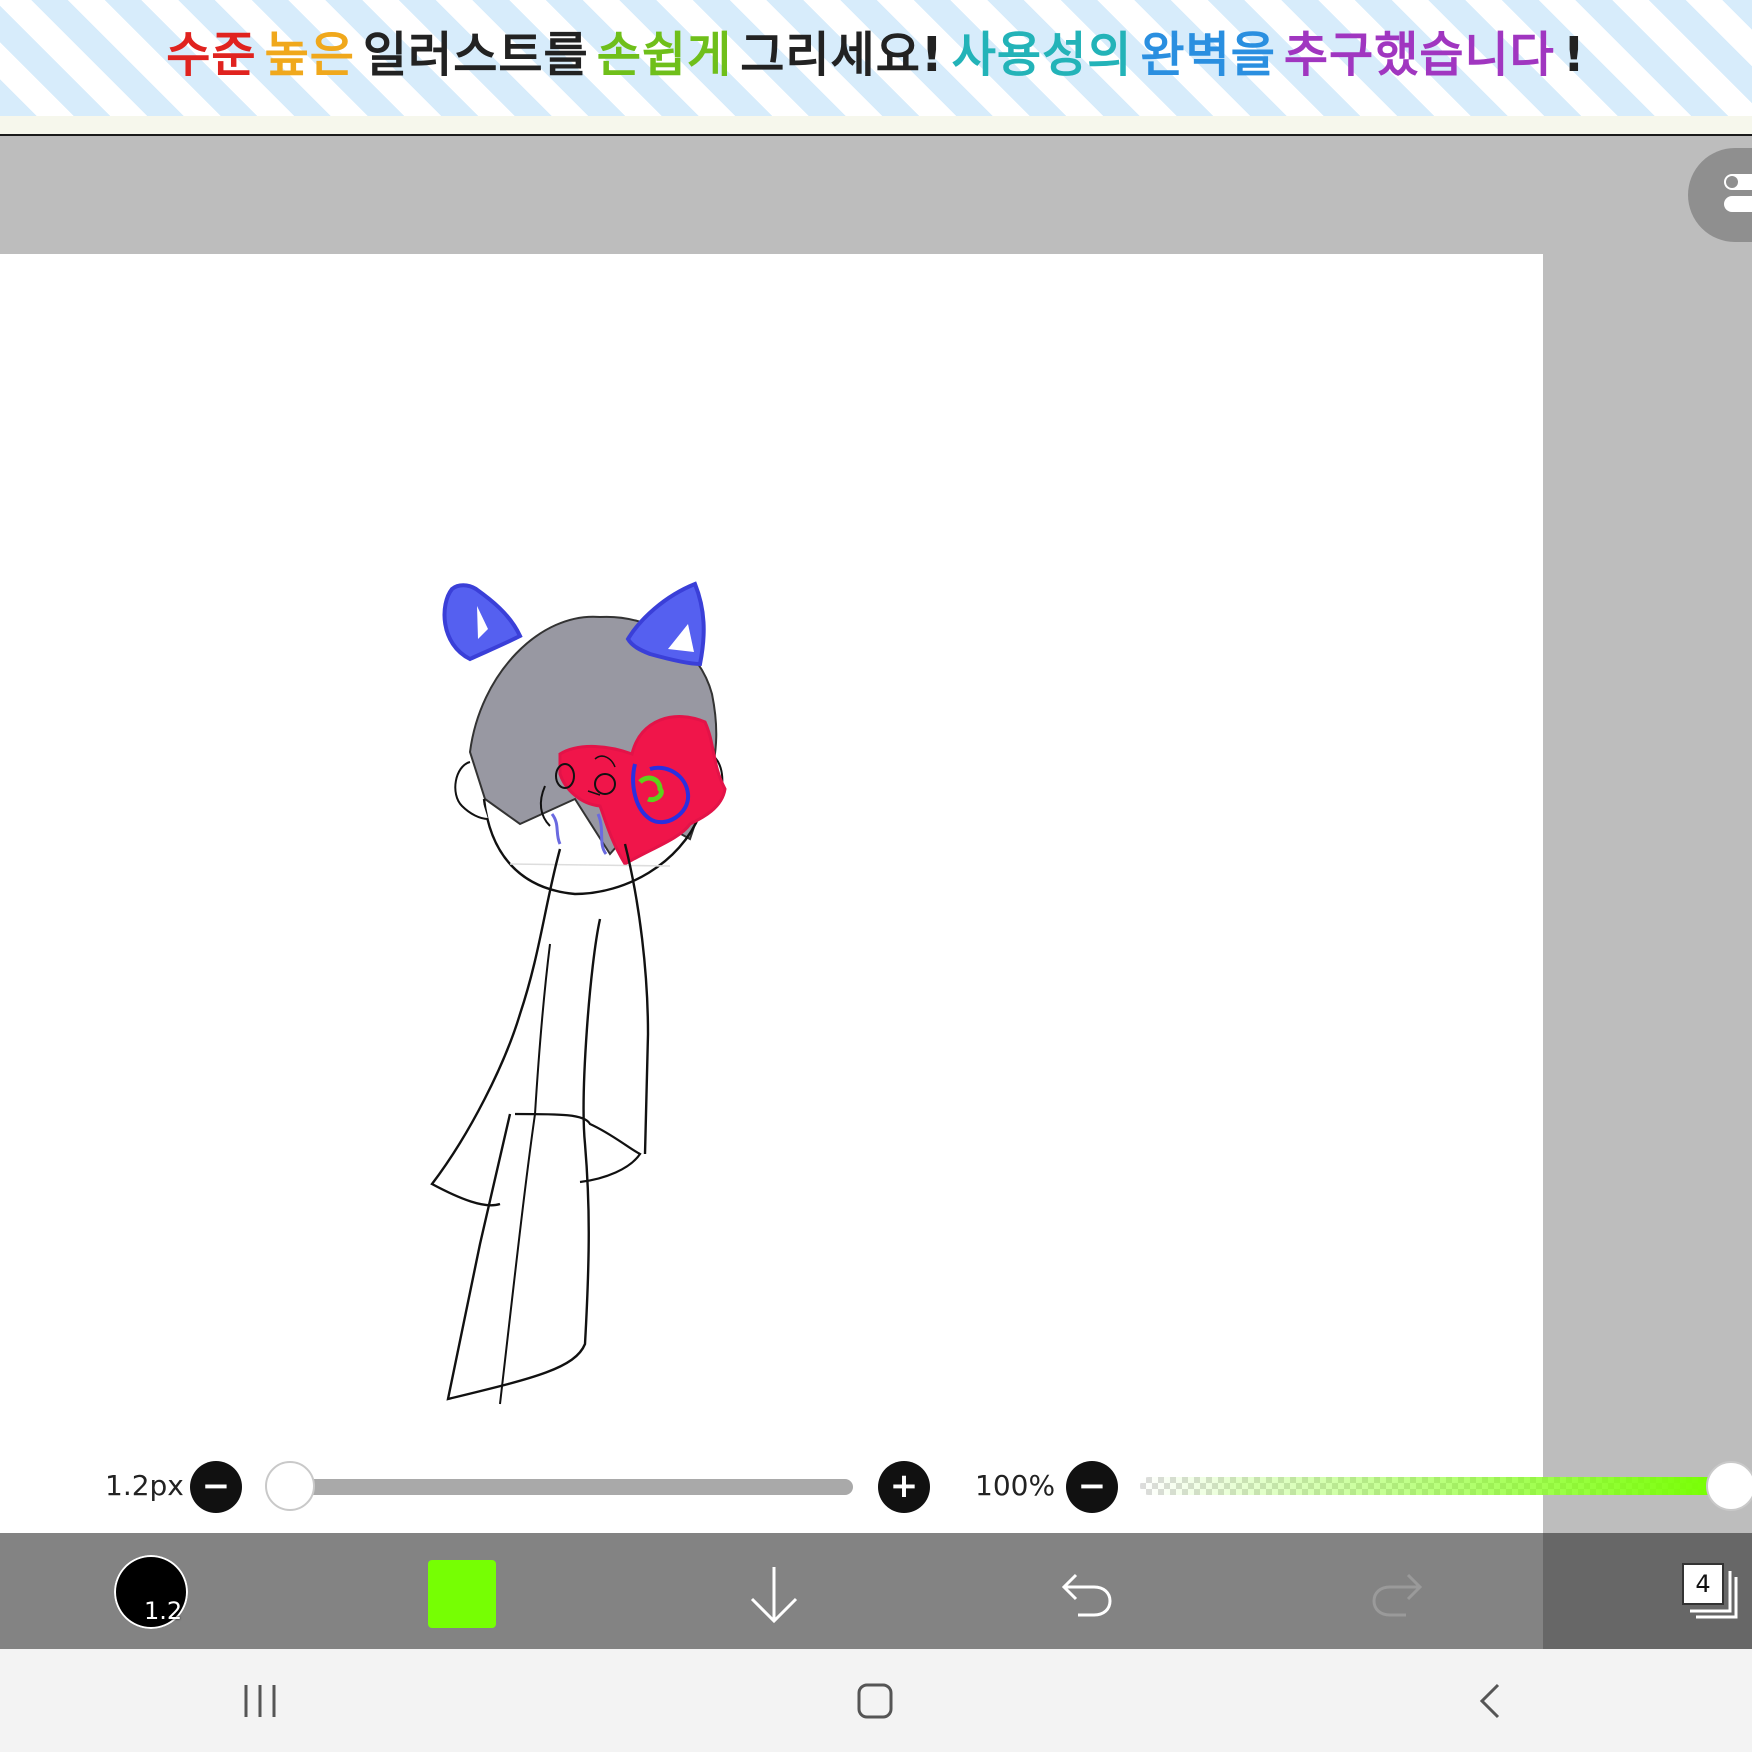 This screenshot has width=1752, height=1752. I want to click on undo-icon, so click(1086, 1591).